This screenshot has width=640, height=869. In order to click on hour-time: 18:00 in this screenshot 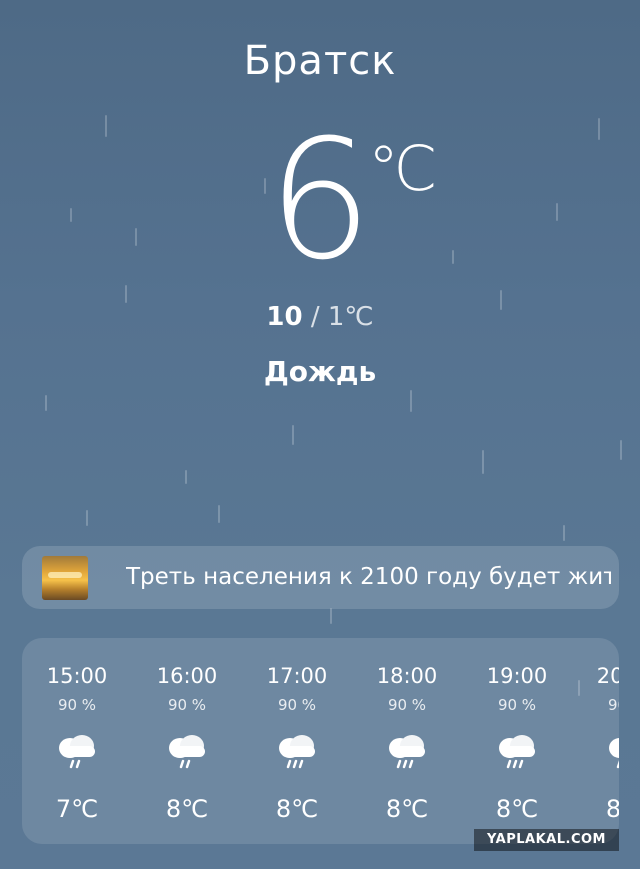, I will do `click(407, 676)`.